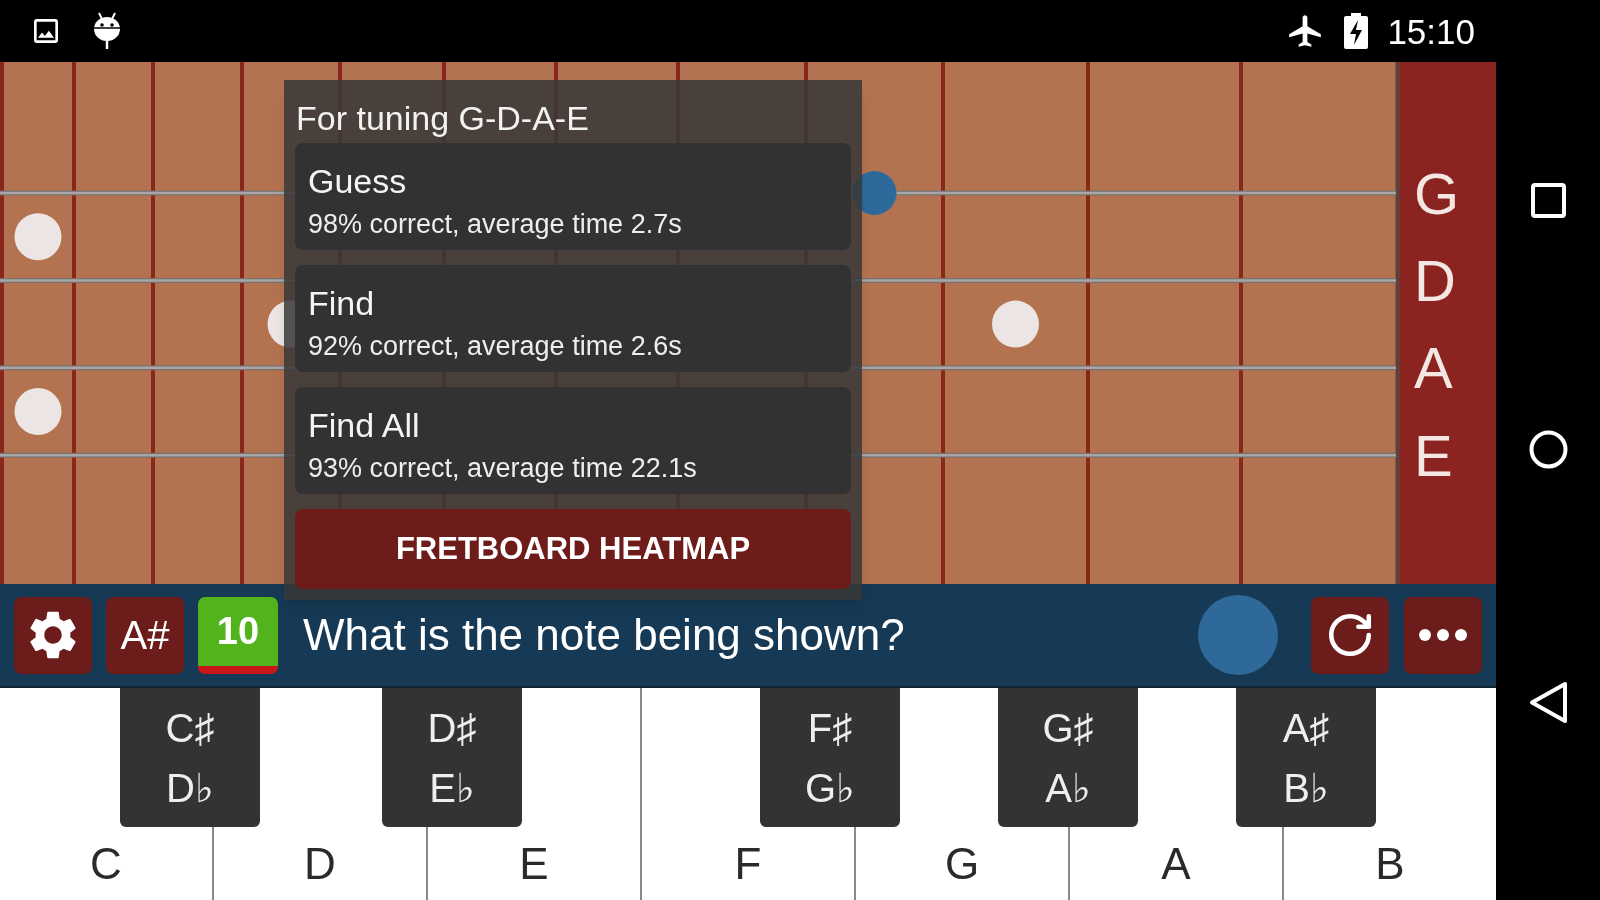 The height and width of the screenshot is (900, 1600). I want to click on piano-key: C♯ D♭, so click(190, 757).